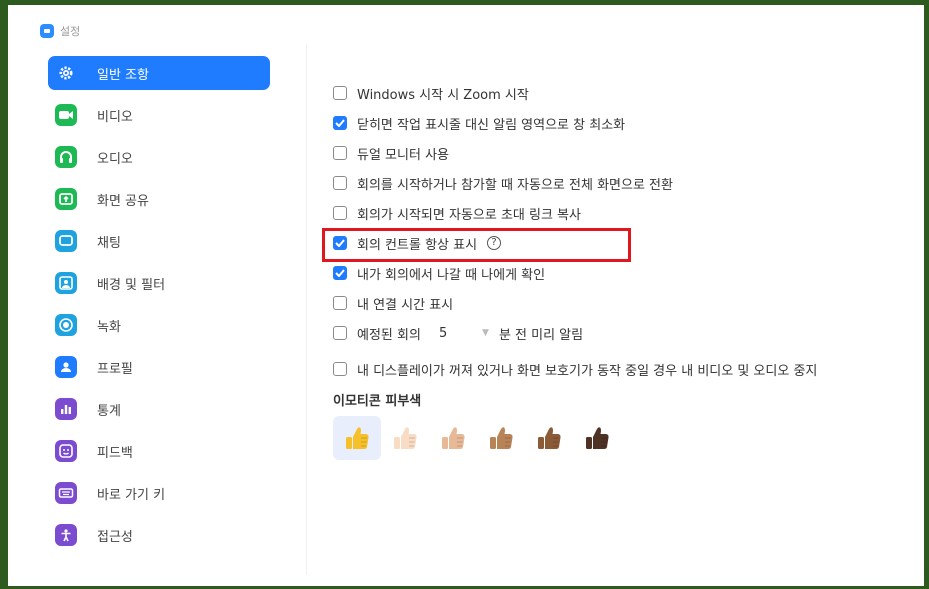 Image resolution: width=929 pixels, height=589 pixels. Describe the element at coordinates (340, 333) in the screenshot. I see `reminder-checkbox` at that location.